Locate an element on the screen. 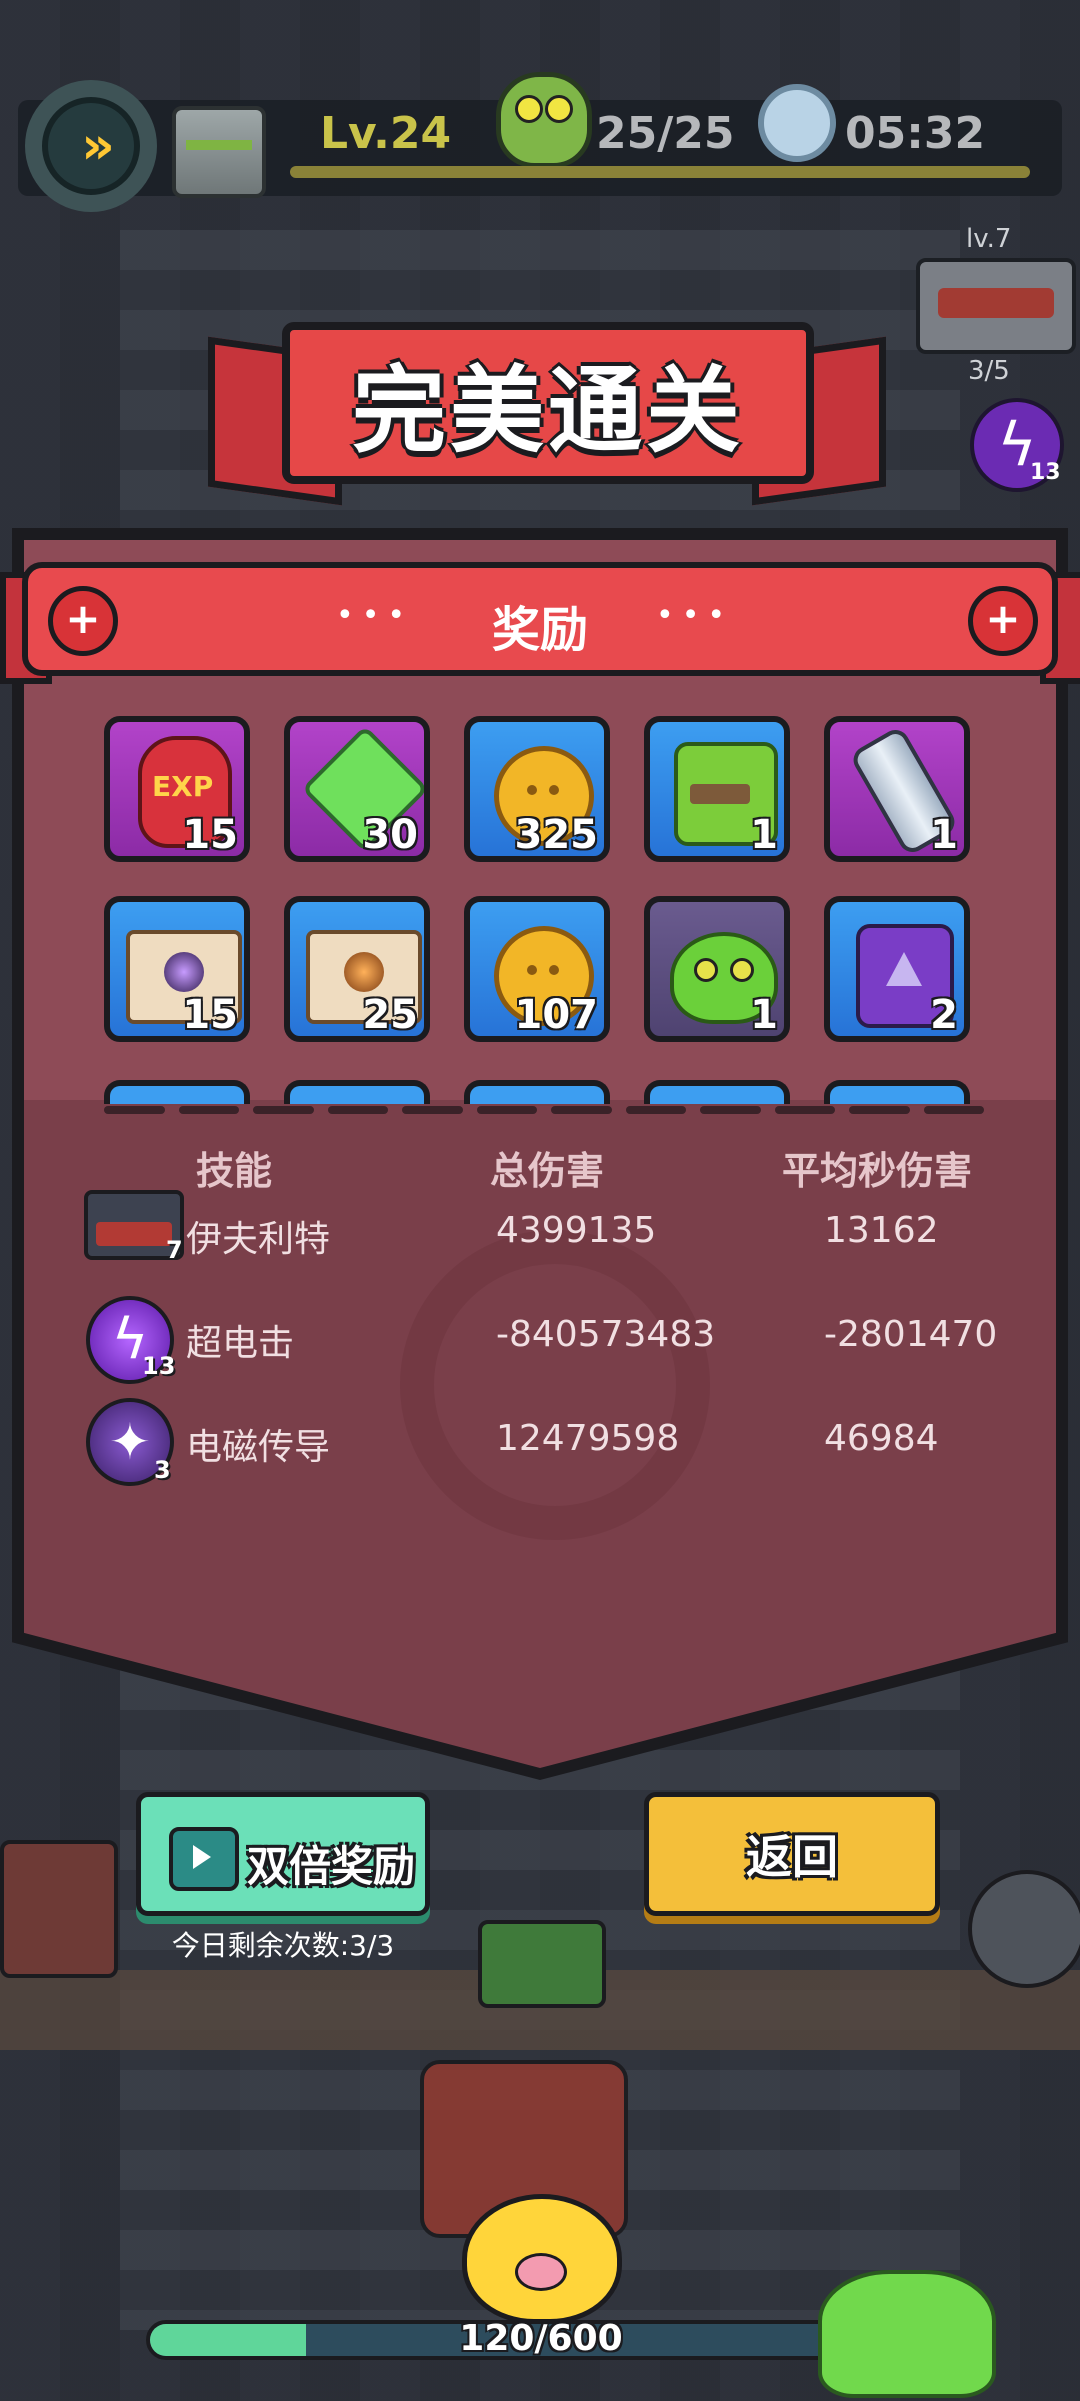  reward-count: 2 is located at coordinates (944, 1015).